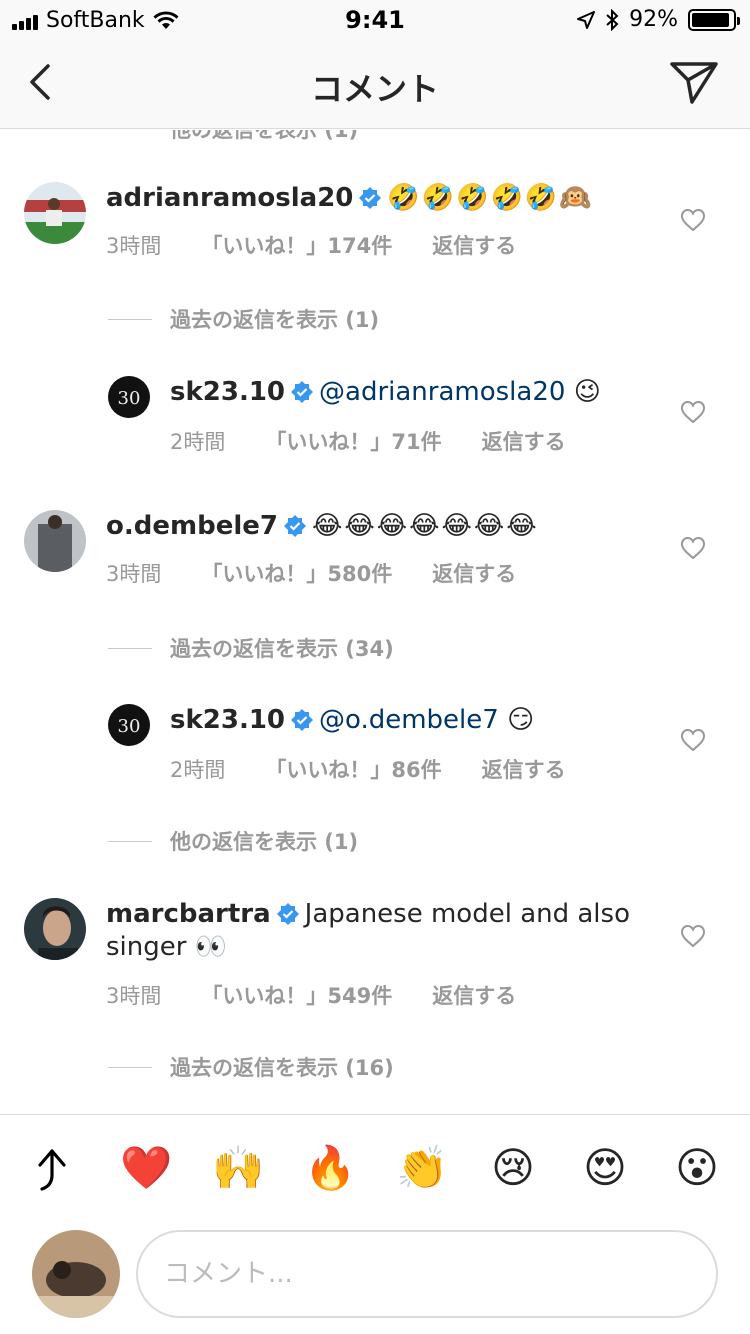 The height and width of the screenshot is (1334, 750). I want to click on mention-link: @adrianramosla20, so click(442, 392).